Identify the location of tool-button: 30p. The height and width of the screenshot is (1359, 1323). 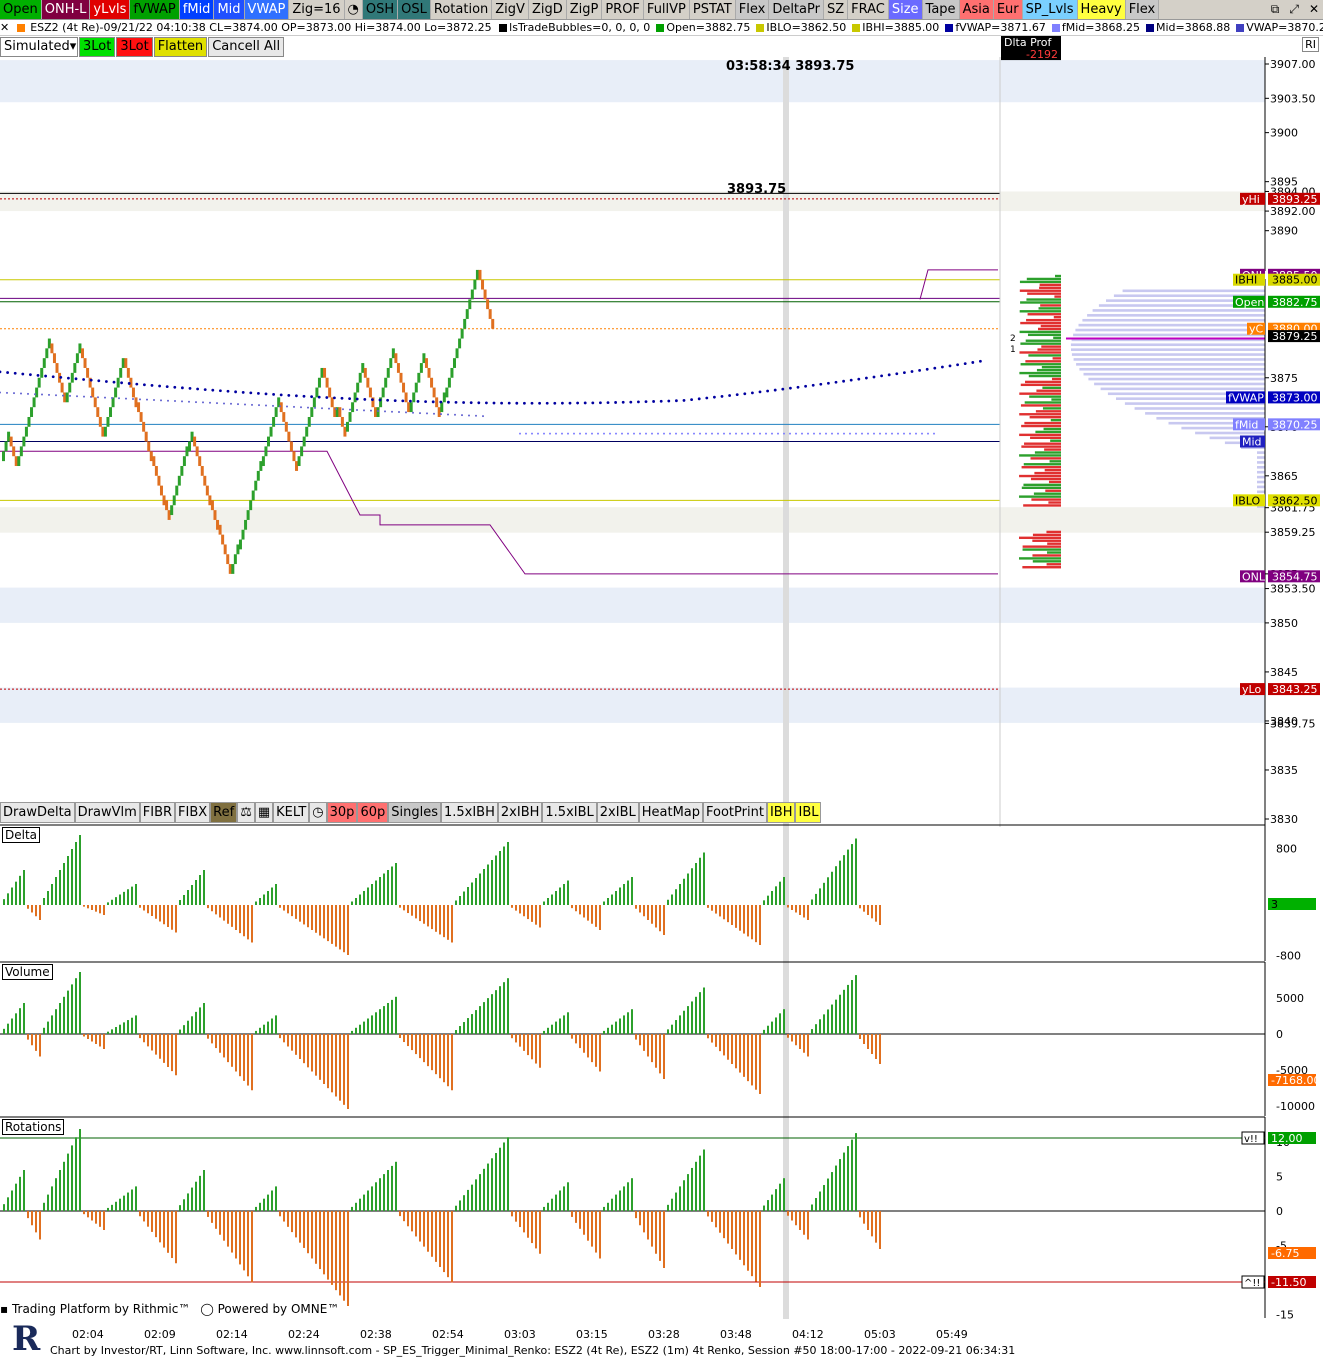
(342, 812).